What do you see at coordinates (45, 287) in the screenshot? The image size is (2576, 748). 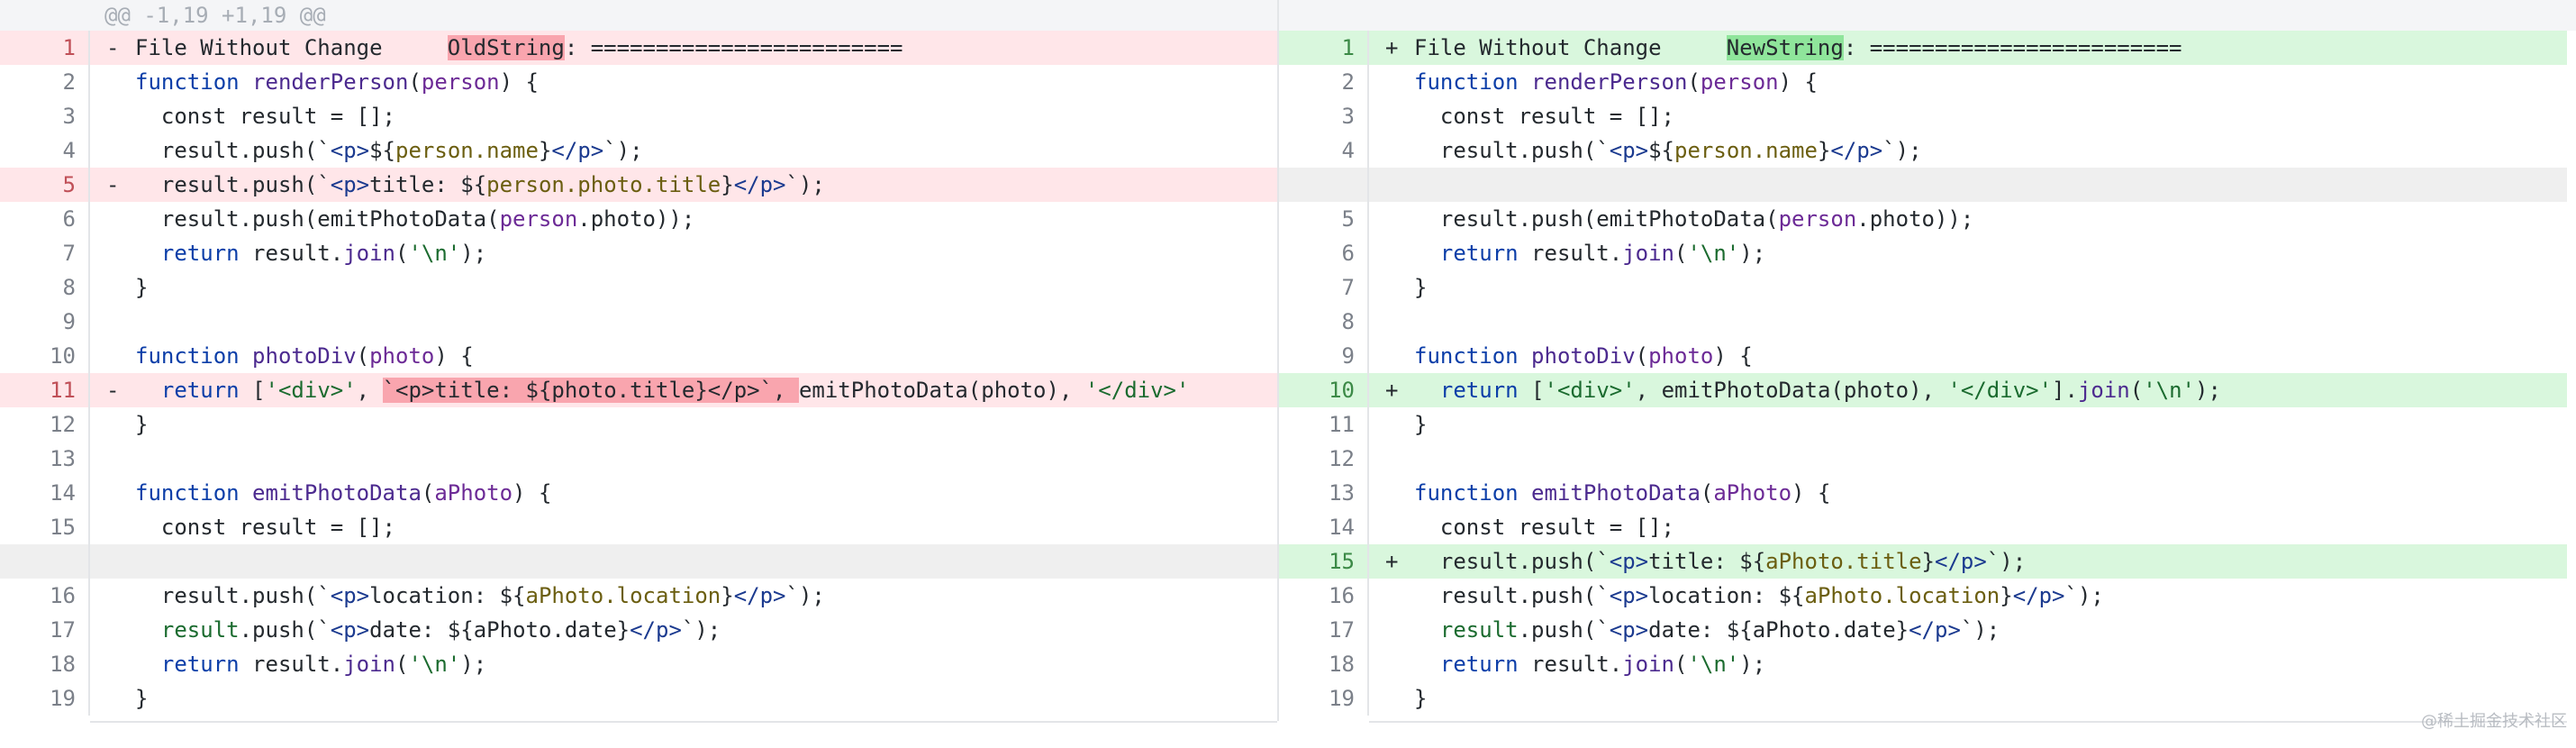 I see `line-number: 8` at bounding box center [45, 287].